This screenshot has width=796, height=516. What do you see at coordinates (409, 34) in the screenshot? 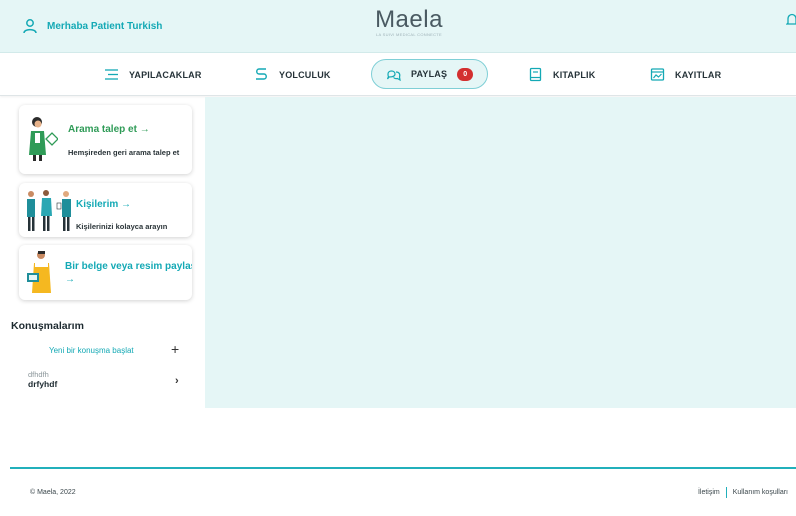
I see `logo-tagline: LA SUIVI MEDICAL CONNECTE` at bounding box center [409, 34].